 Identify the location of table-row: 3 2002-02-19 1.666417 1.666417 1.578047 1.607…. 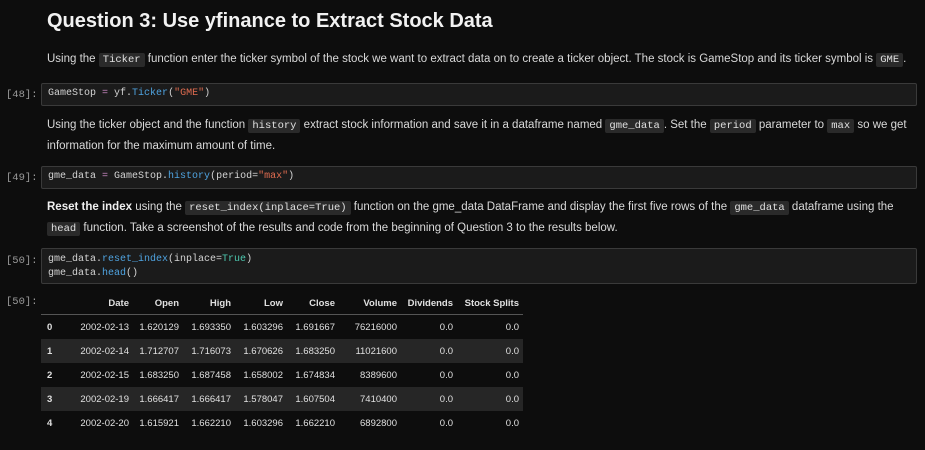
(282, 399).